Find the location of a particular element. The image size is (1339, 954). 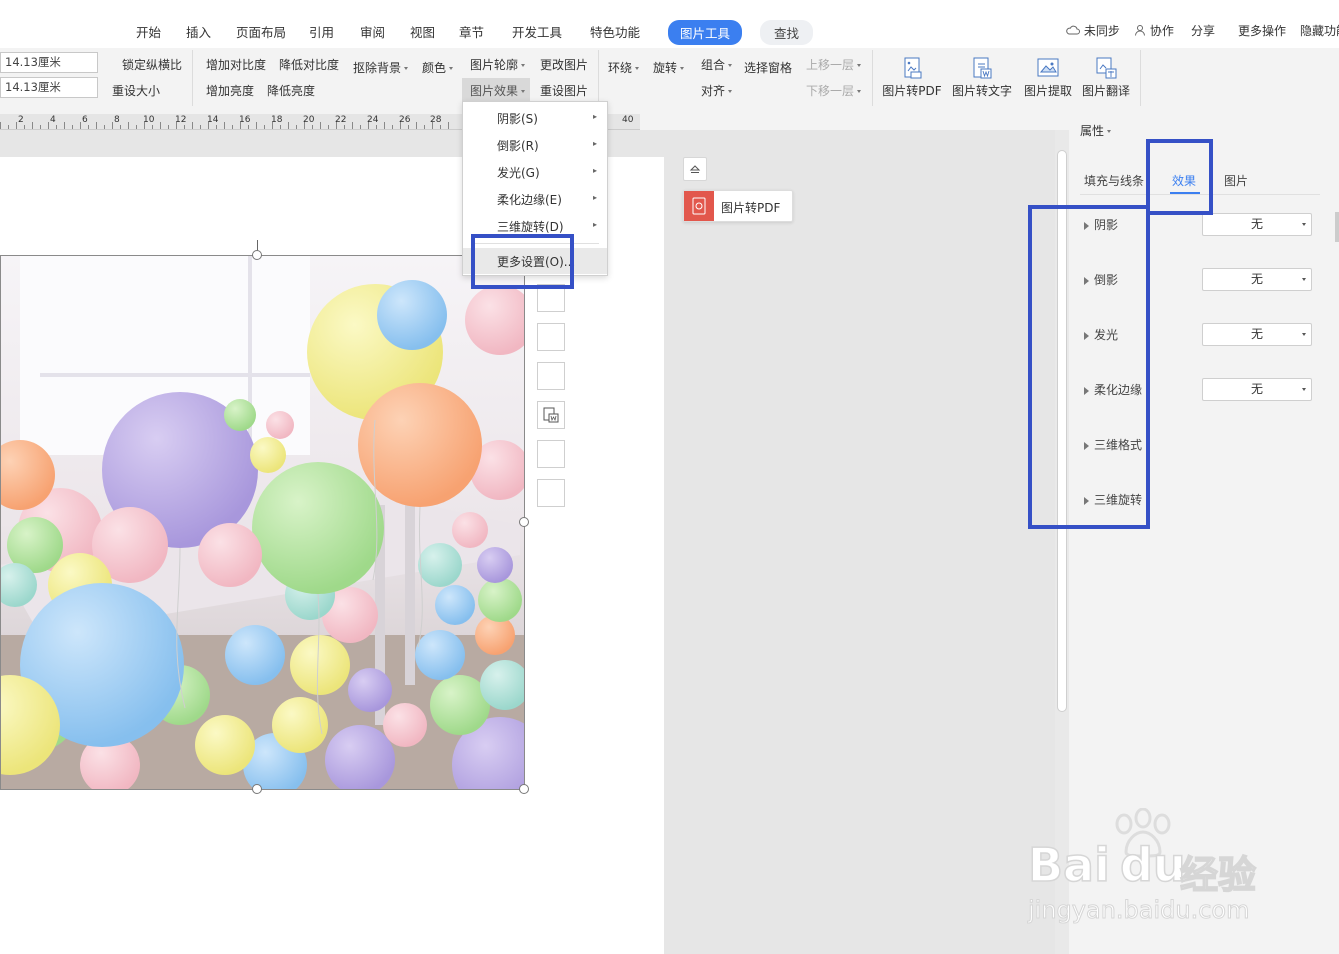

menu-item-glow: 发光(G) is located at coordinates (518, 172).